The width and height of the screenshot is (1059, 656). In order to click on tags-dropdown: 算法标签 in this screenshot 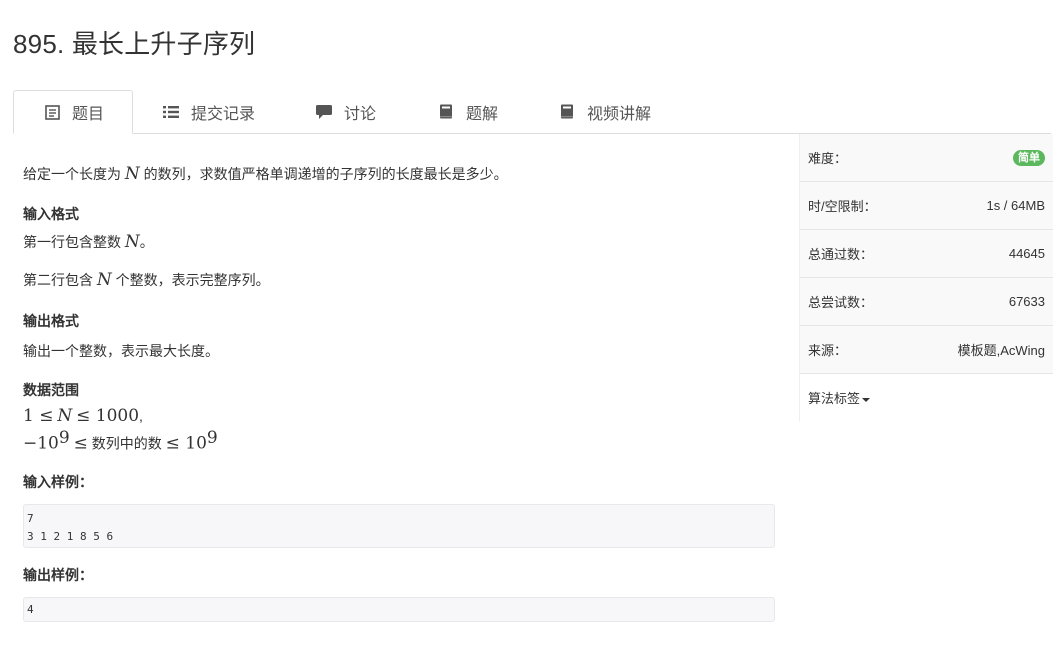, I will do `click(839, 397)`.